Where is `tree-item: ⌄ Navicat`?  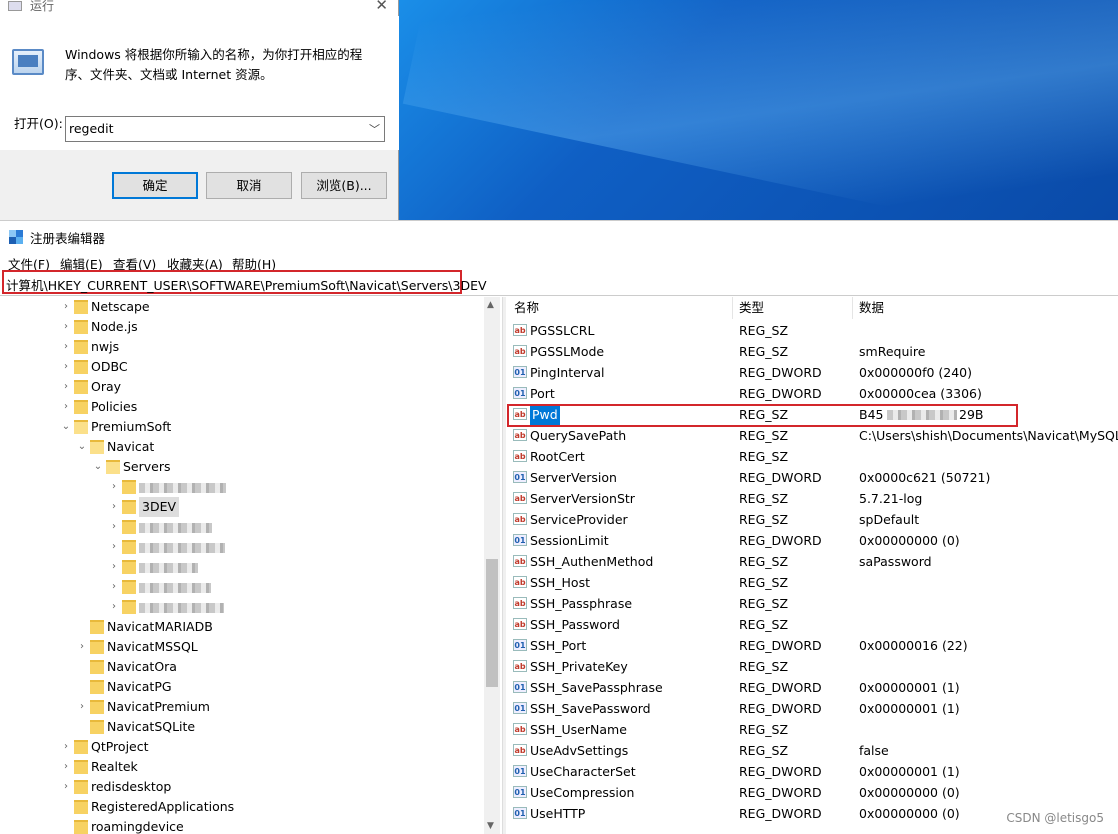
tree-item: ⌄ Navicat is located at coordinates (242, 447).